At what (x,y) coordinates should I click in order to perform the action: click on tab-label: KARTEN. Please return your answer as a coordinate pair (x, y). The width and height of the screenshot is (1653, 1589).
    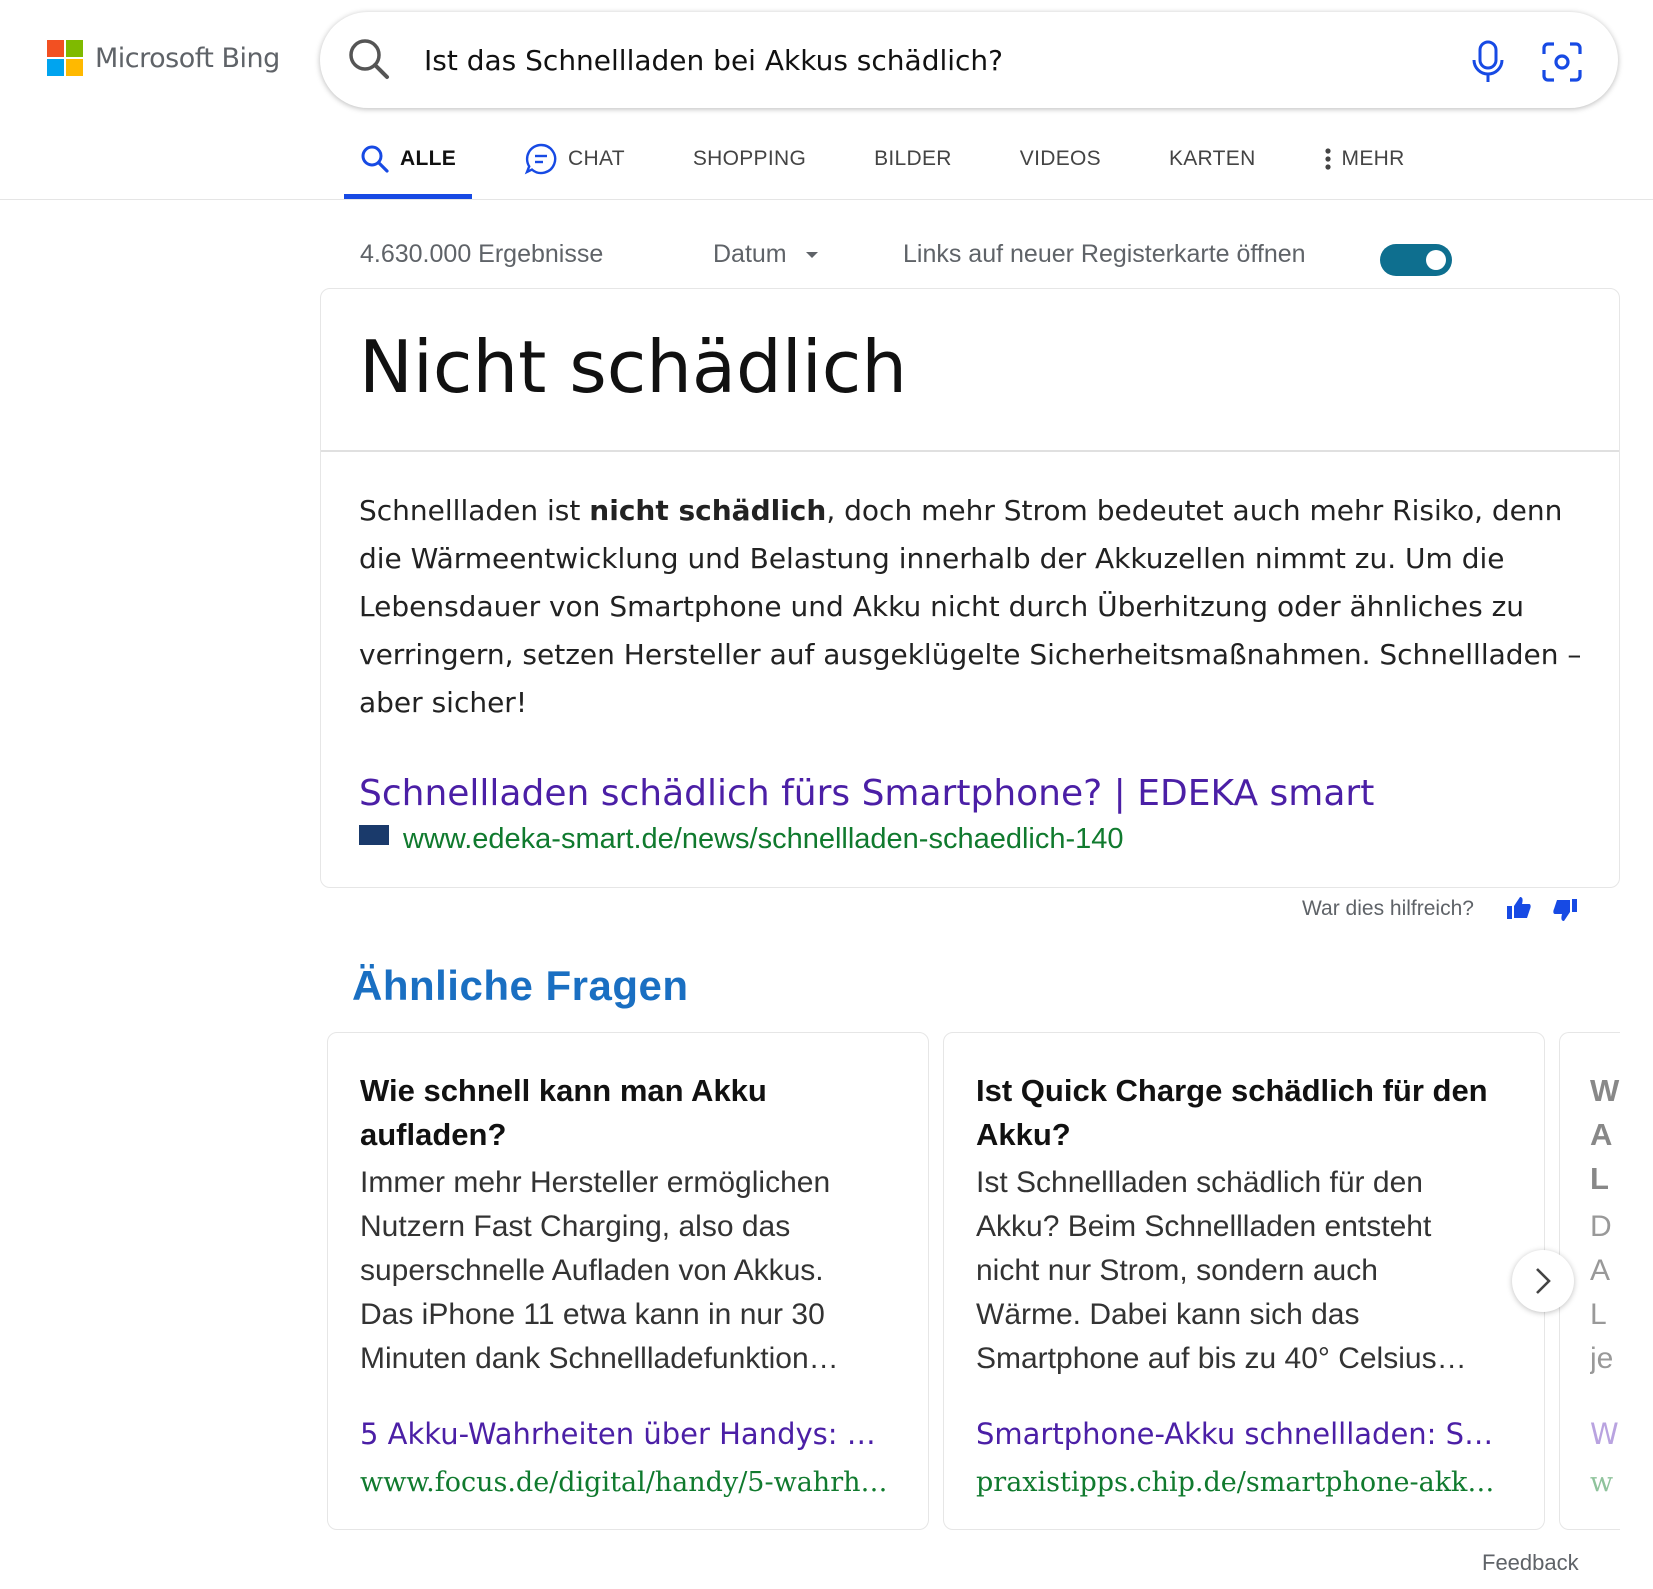
    Looking at the image, I should click on (1212, 158).